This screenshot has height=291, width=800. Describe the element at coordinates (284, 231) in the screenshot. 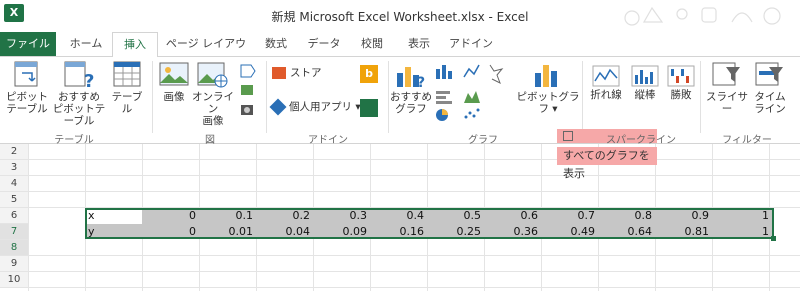

I see `cell-value: 0.04` at that location.